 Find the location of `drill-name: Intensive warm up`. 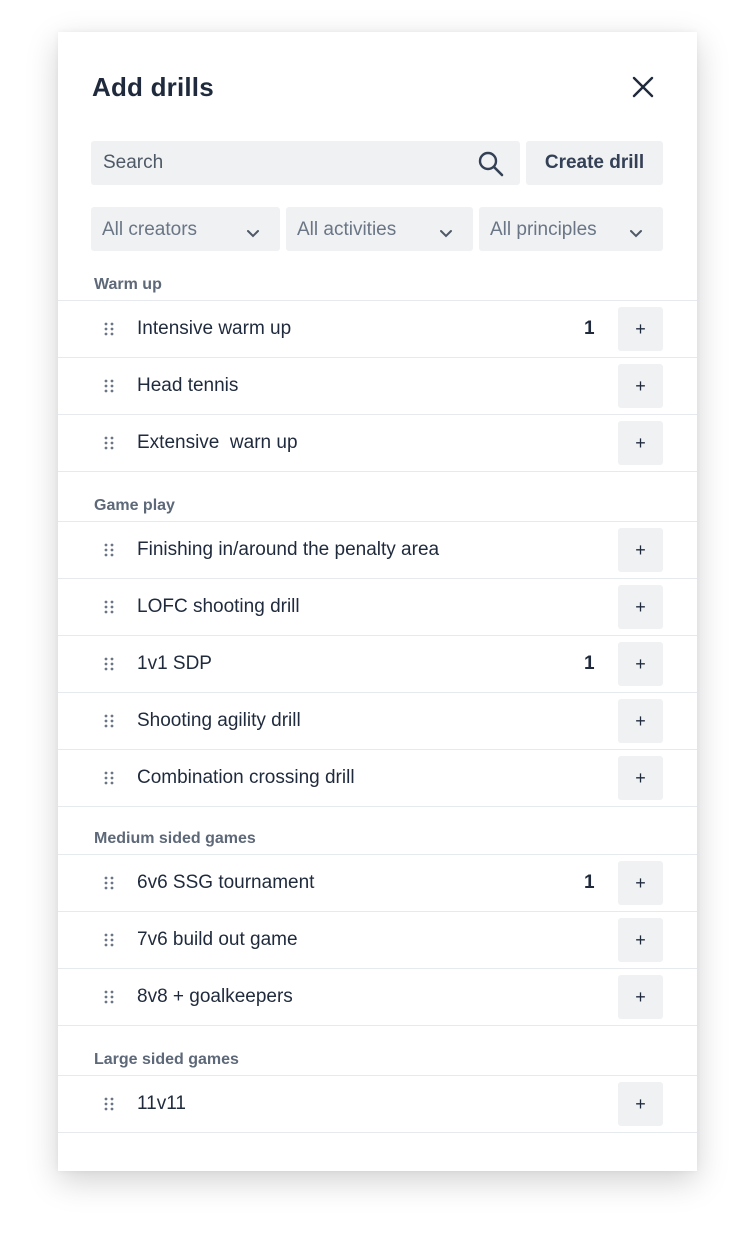

drill-name: Intensive warm up is located at coordinates (214, 328).